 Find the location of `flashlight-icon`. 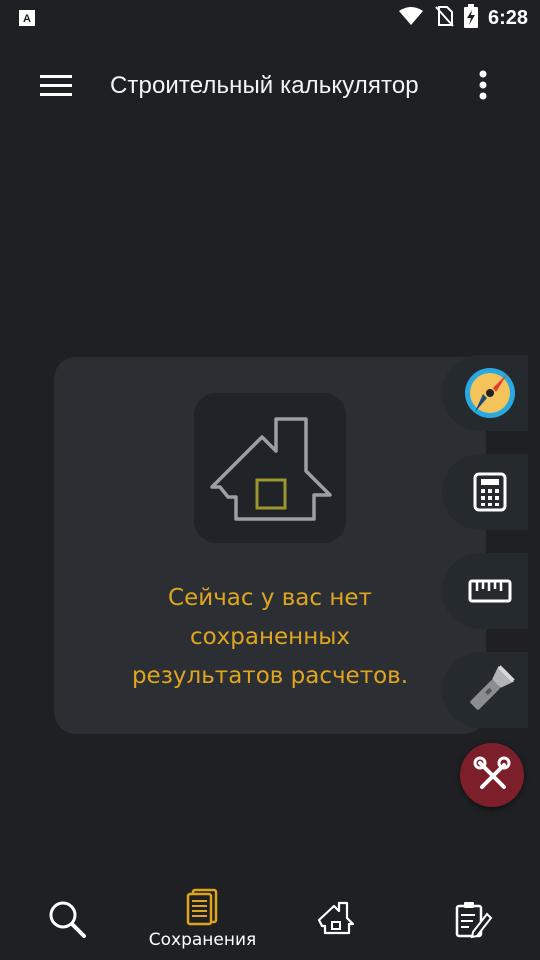

flashlight-icon is located at coordinates (492, 687).